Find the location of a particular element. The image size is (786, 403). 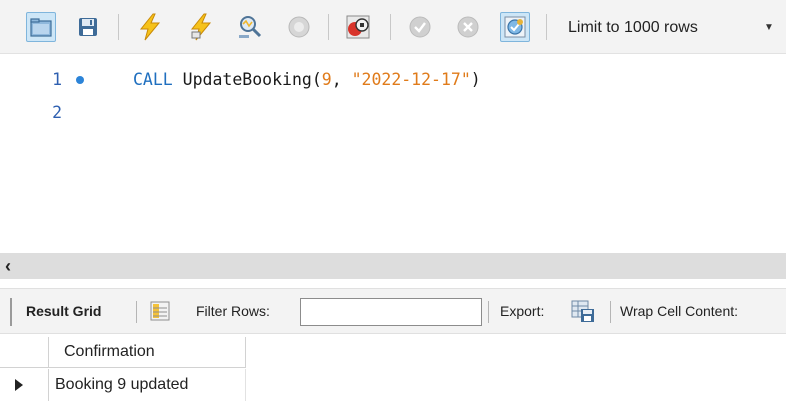

open-sql-file-button is located at coordinates (41, 27).